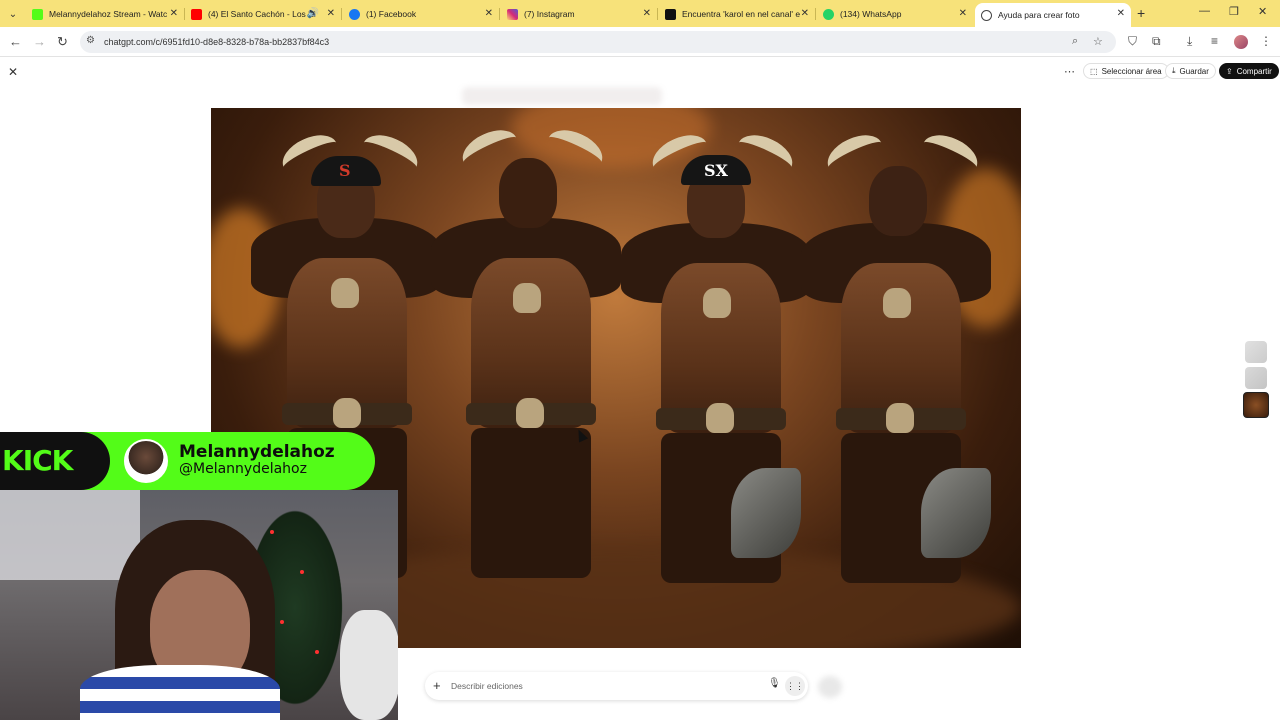 The image size is (1280, 720). I want to click on tiktok-favicon-icon, so click(670, 14).